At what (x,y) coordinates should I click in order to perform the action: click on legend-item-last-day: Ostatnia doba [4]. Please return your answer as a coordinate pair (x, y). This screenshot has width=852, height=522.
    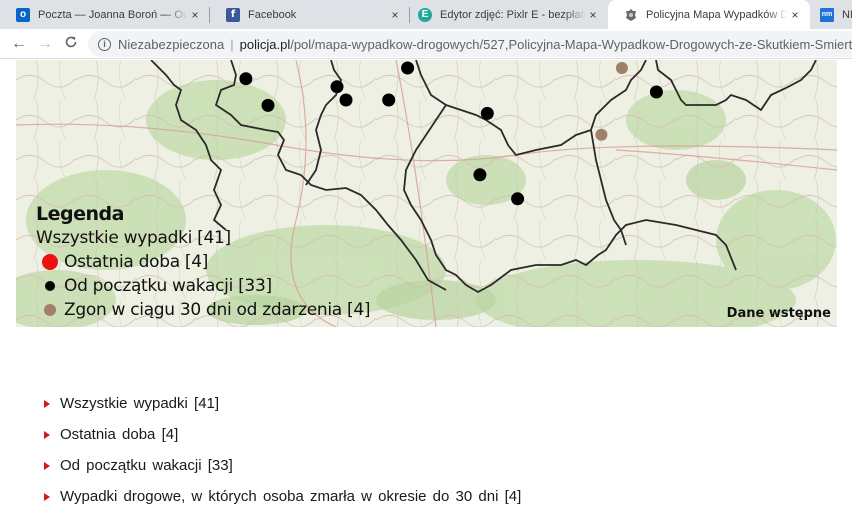
    Looking at the image, I should click on (203, 262).